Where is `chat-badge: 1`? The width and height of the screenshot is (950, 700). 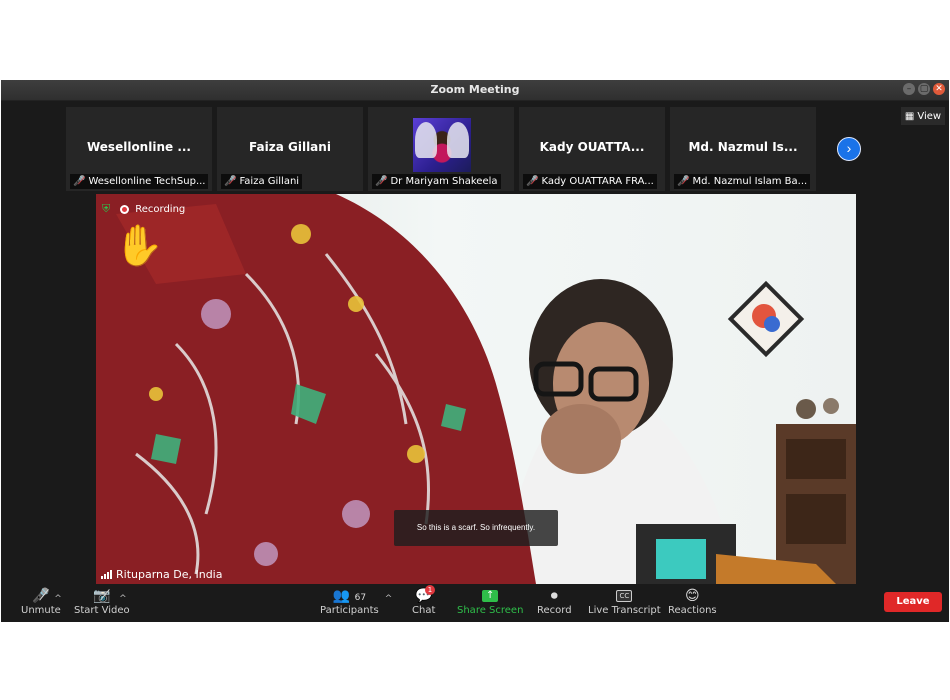
chat-badge: 1 is located at coordinates (429, 590).